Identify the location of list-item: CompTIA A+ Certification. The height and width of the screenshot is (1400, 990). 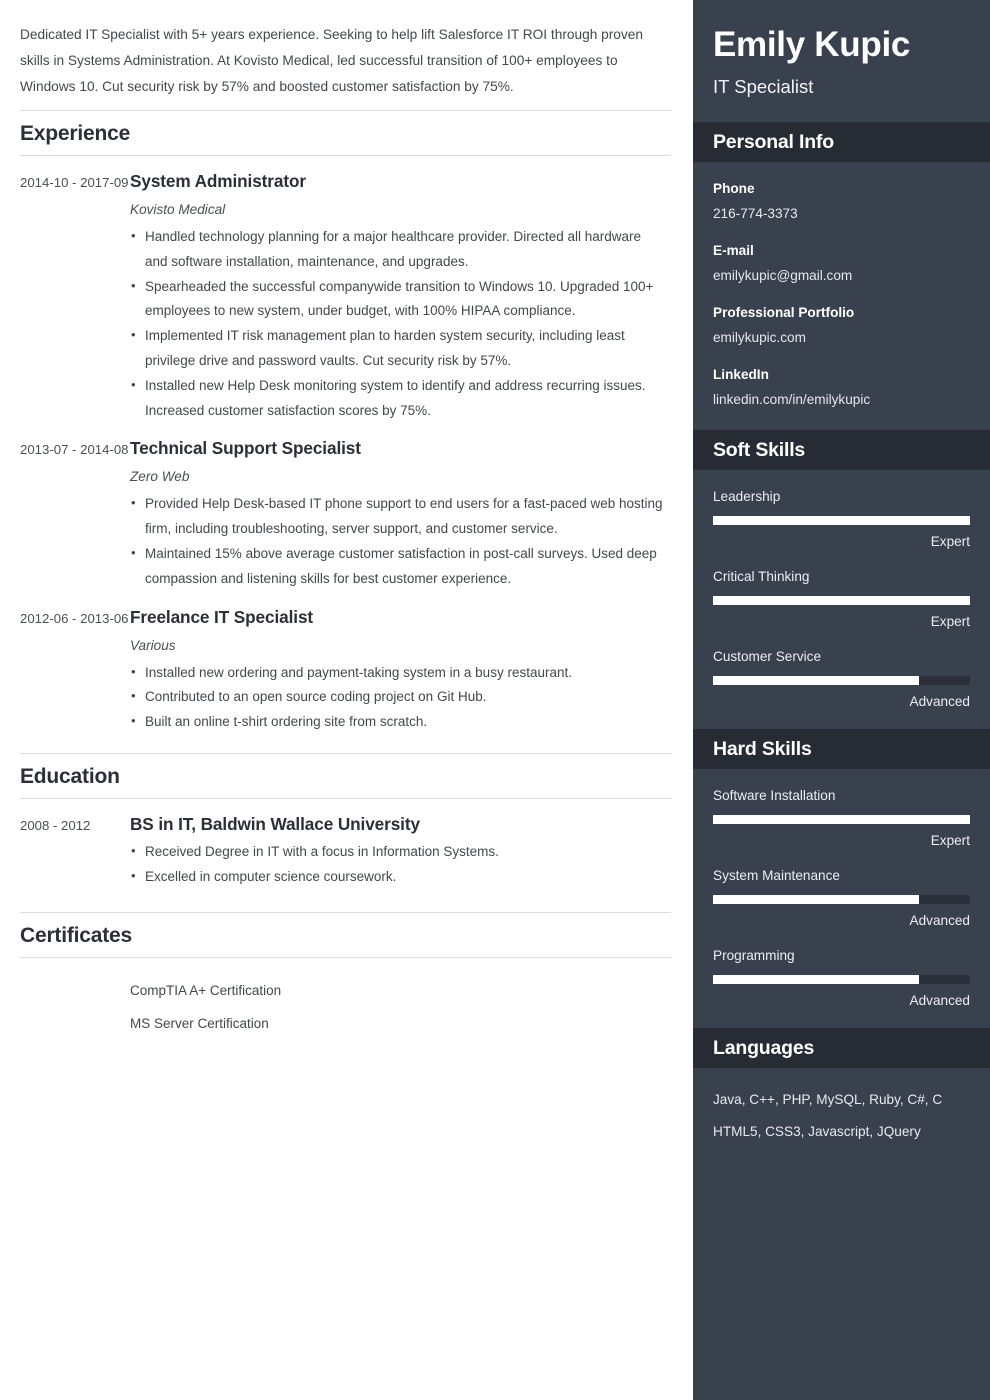
(206, 990).